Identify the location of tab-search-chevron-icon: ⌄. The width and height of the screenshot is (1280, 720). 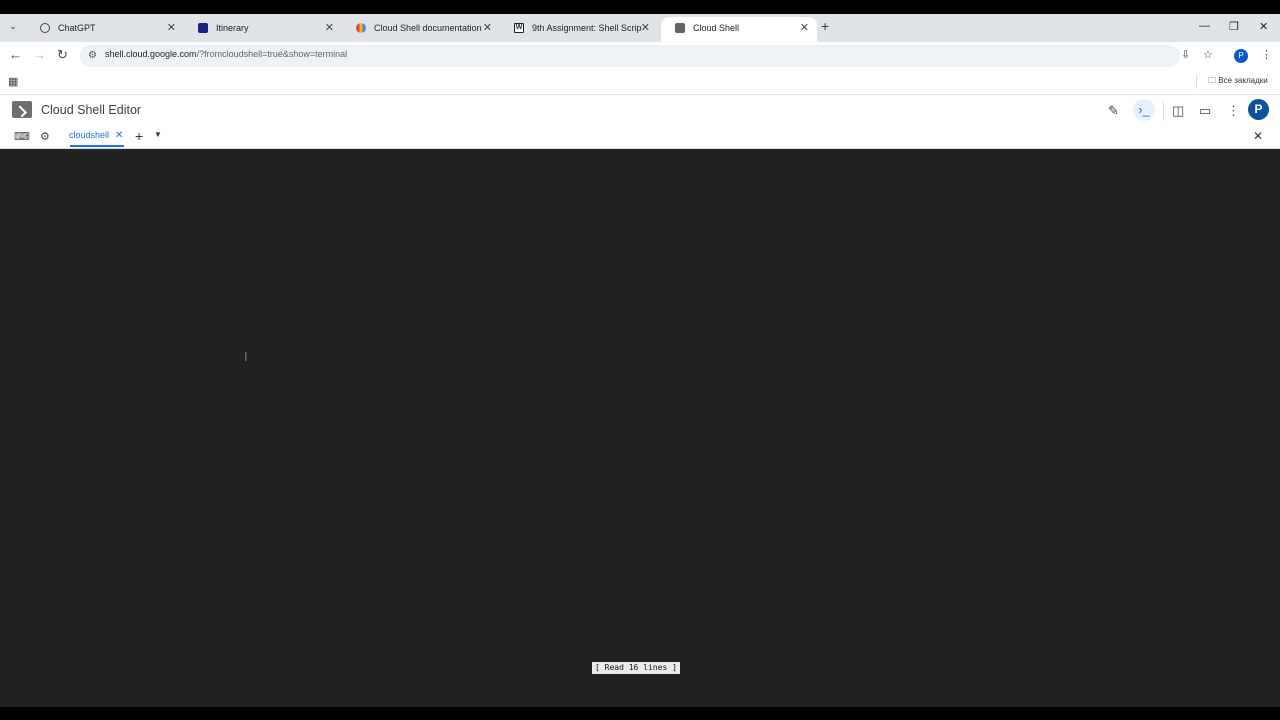
(13, 26).